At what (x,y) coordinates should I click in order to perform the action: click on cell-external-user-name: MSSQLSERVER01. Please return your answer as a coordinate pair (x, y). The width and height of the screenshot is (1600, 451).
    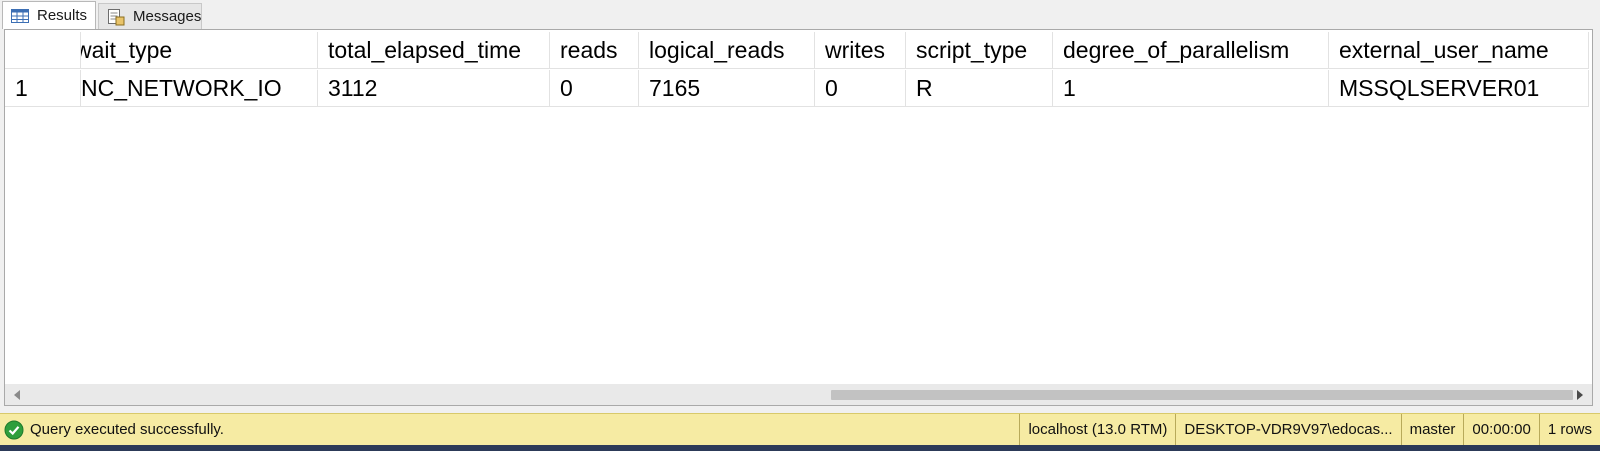
    Looking at the image, I should click on (1459, 88).